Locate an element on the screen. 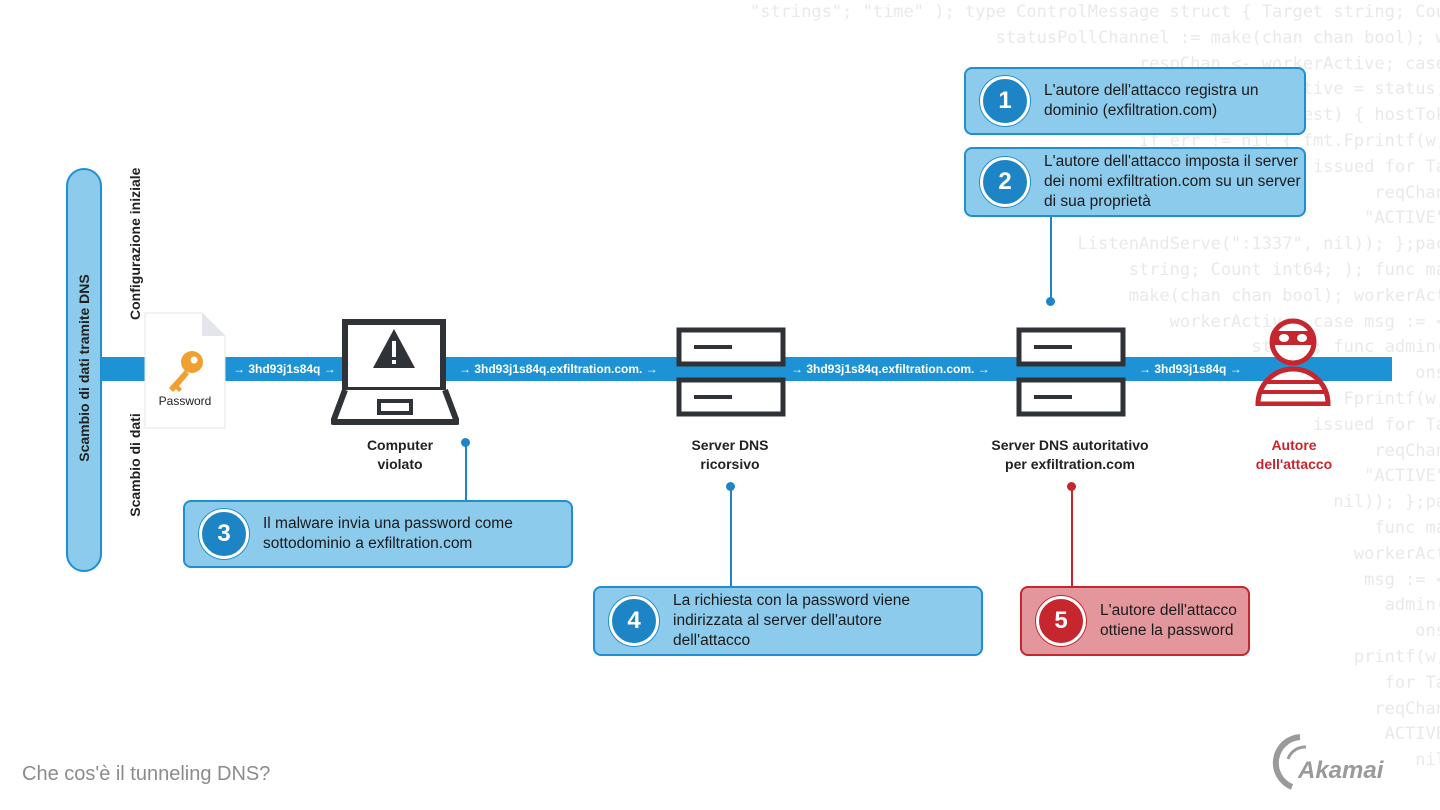  background-code-line: string; Count int64; ); func ma is located at coordinates (1284, 269).